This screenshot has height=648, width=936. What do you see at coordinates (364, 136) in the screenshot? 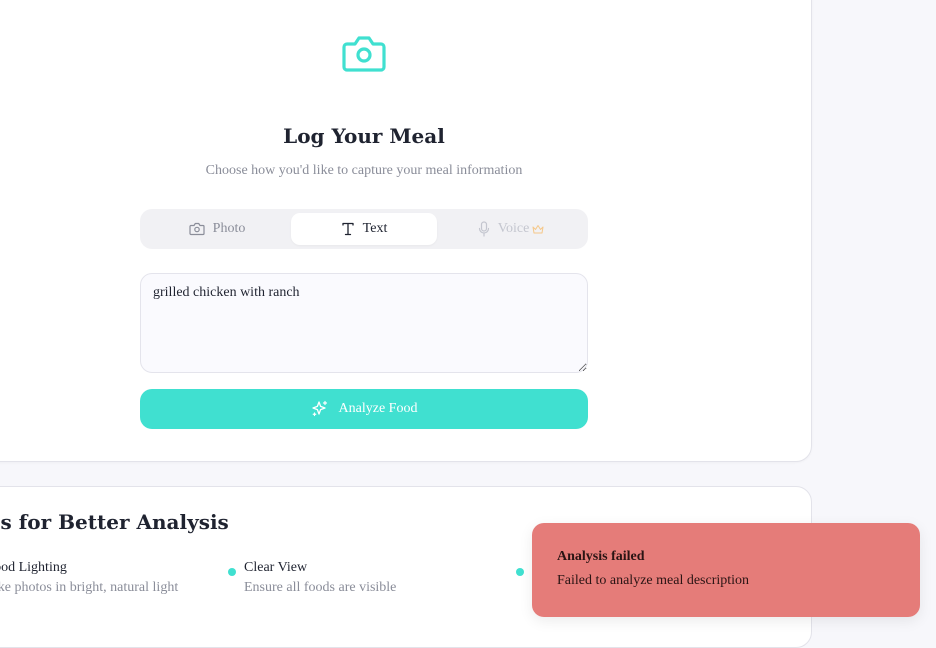
I see `page-title: Log Your Meal` at bounding box center [364, 136].